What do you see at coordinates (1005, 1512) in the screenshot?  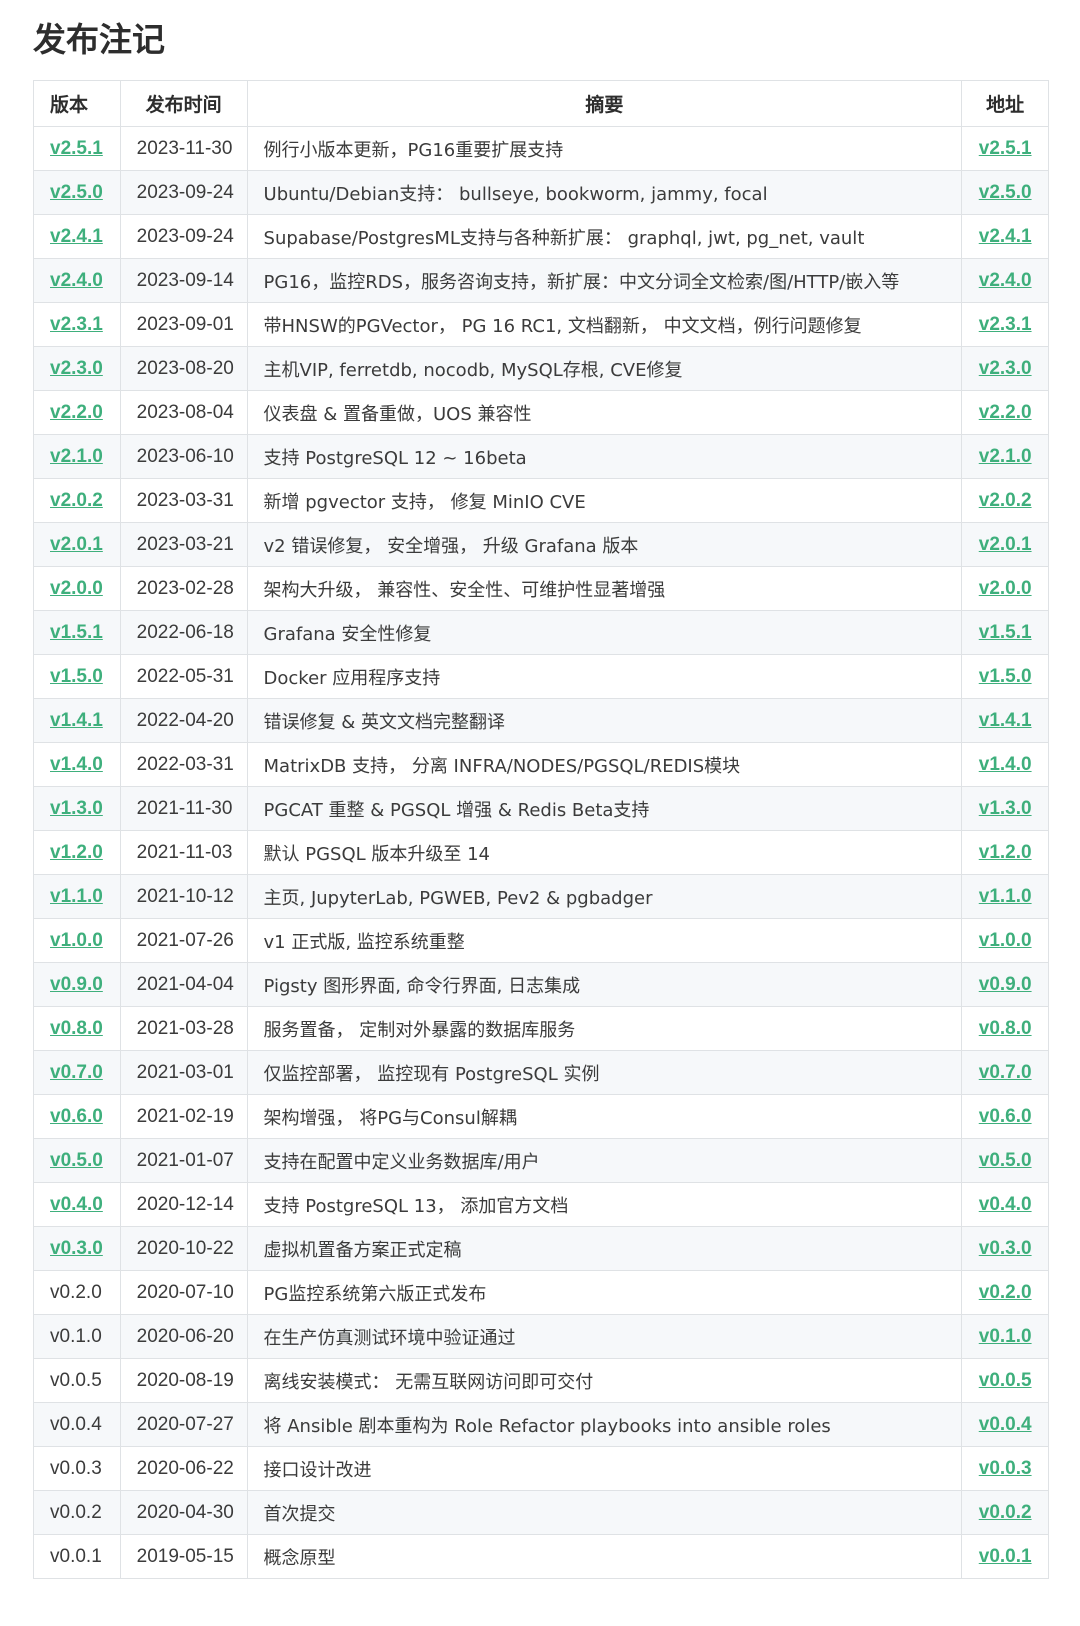 I see `release-url-link: v0.0.2` at bounding box center [1005, 1512].